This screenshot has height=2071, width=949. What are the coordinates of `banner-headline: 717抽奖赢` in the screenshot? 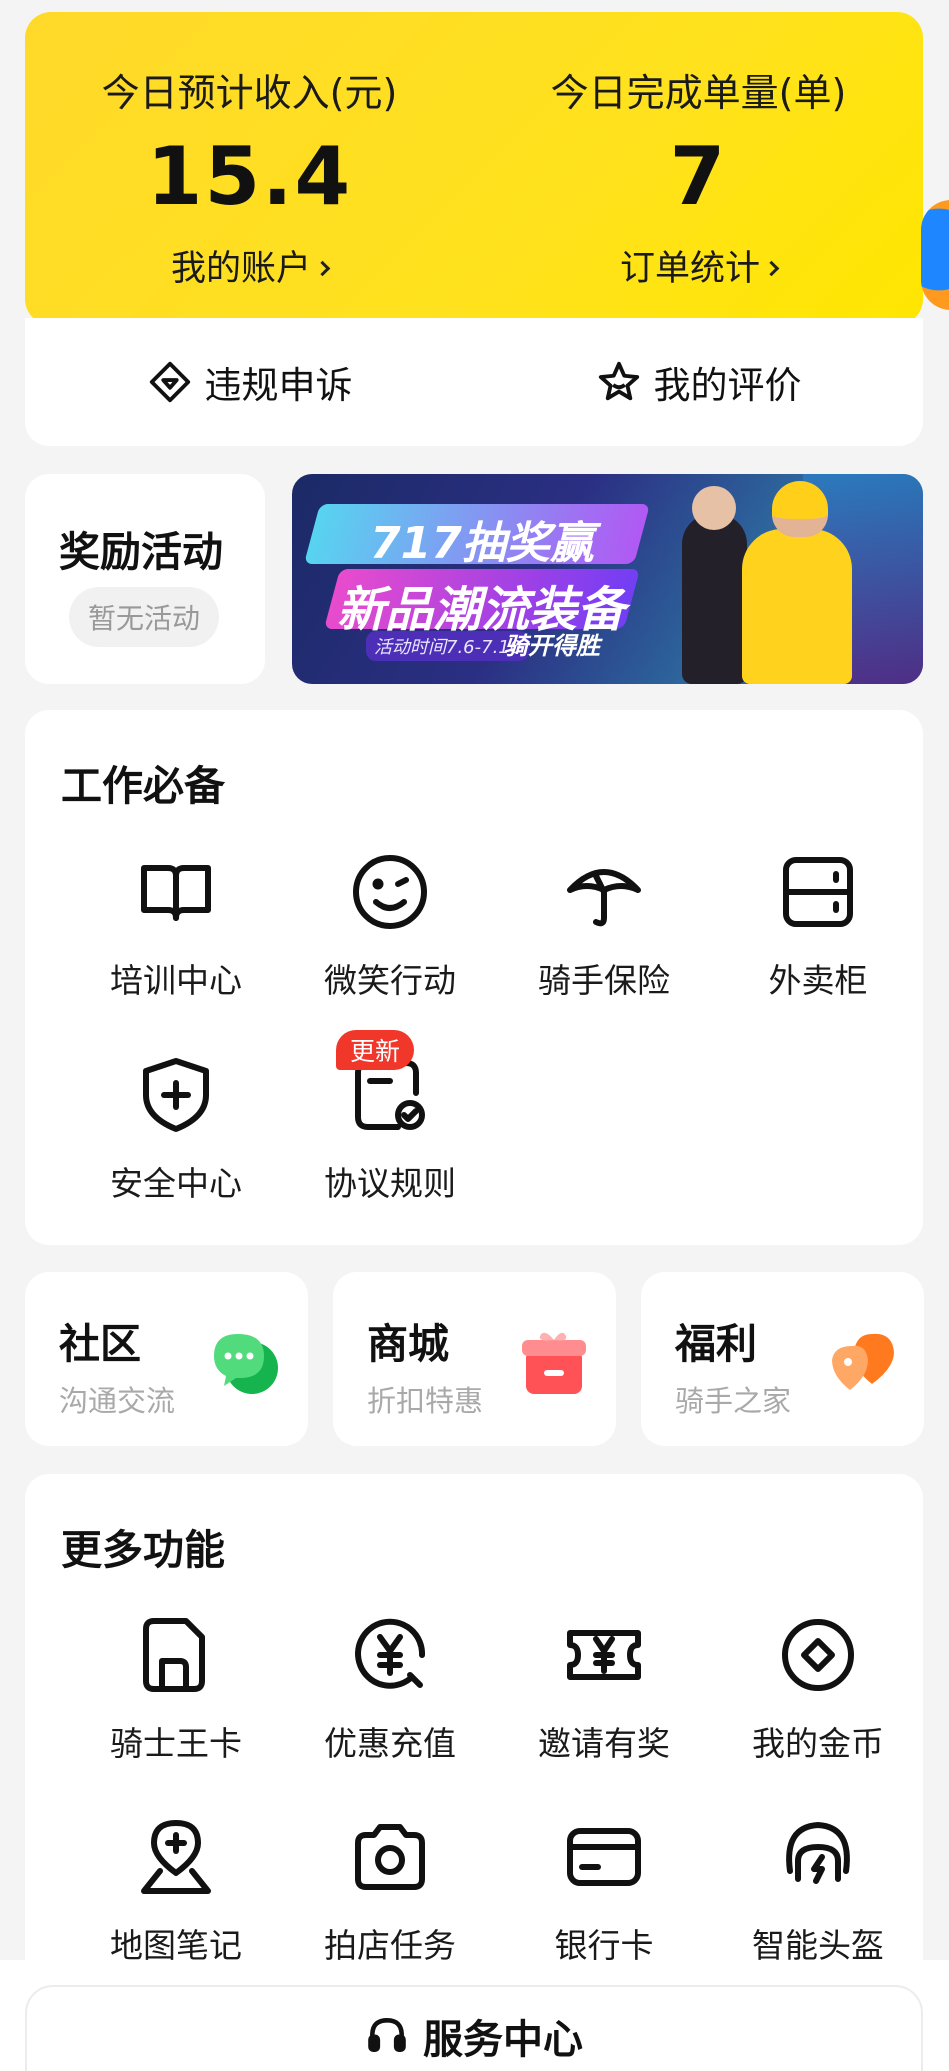 It's located at (482, 543).